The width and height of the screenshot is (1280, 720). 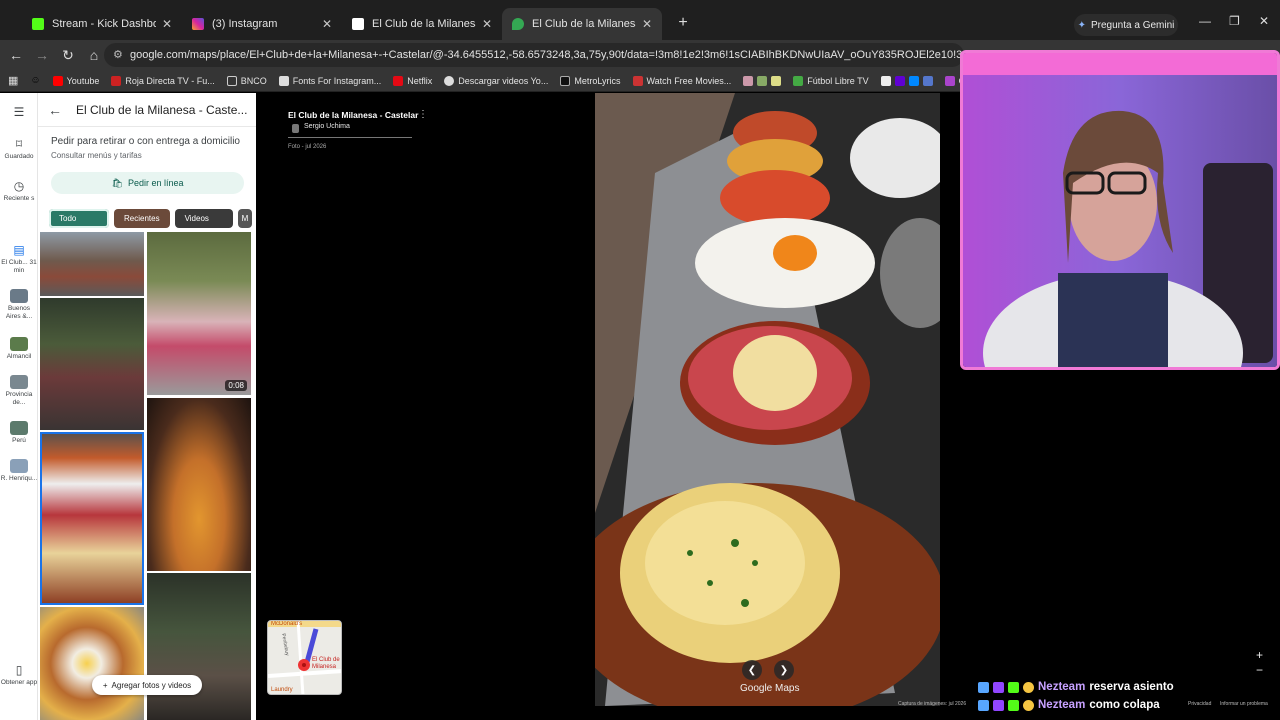 I want to click on tab-kick: Stream - Kick Dashboard ✕, so click(x=102, y=24).